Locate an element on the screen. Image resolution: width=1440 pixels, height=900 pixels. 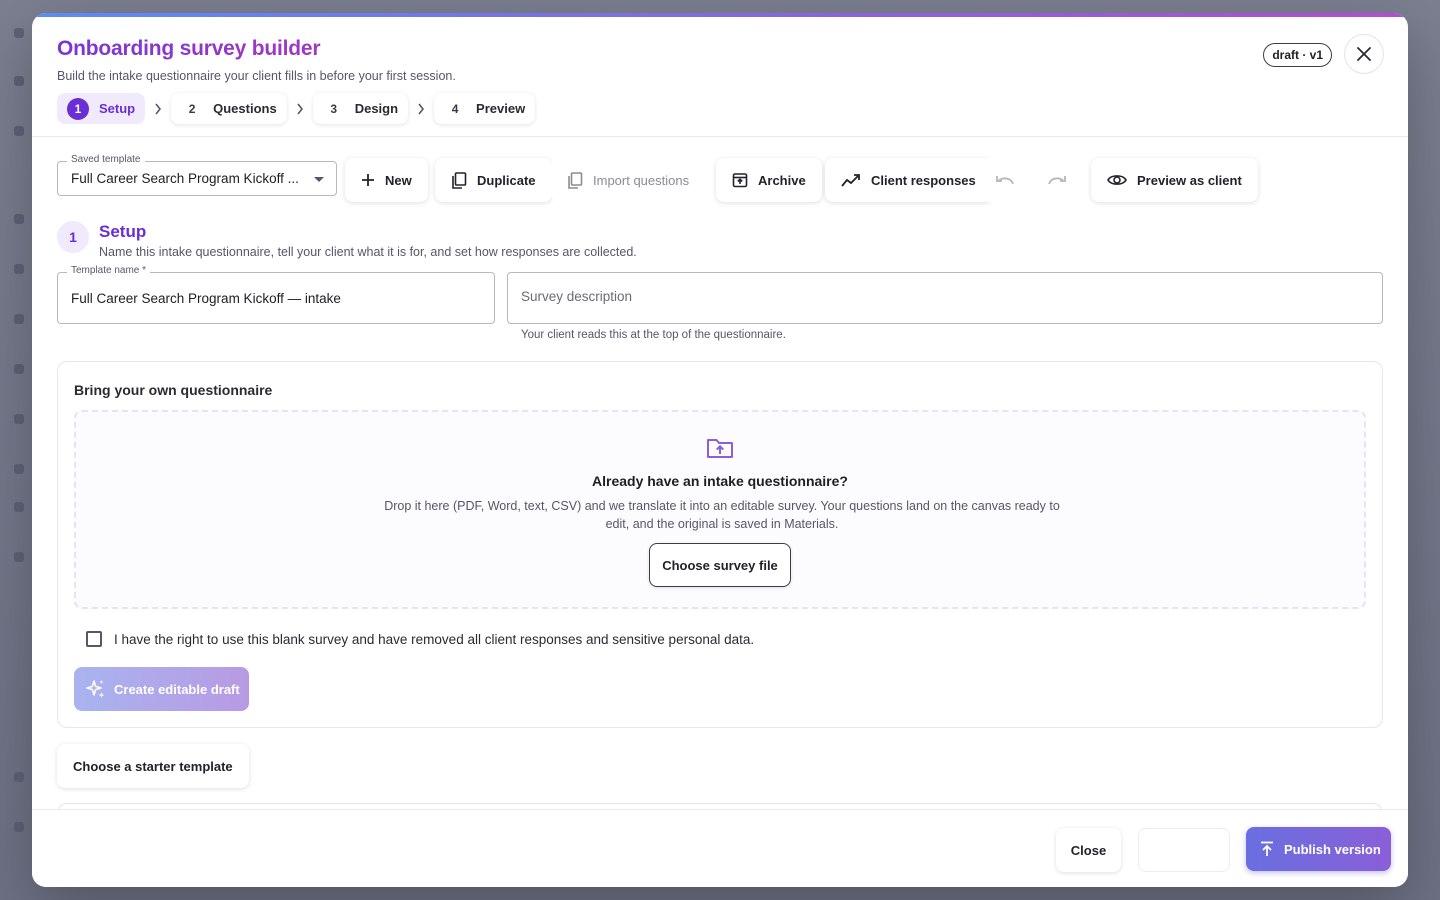
choose-starter-template-button: Choose a starter template is located at coordinates (153, 766).